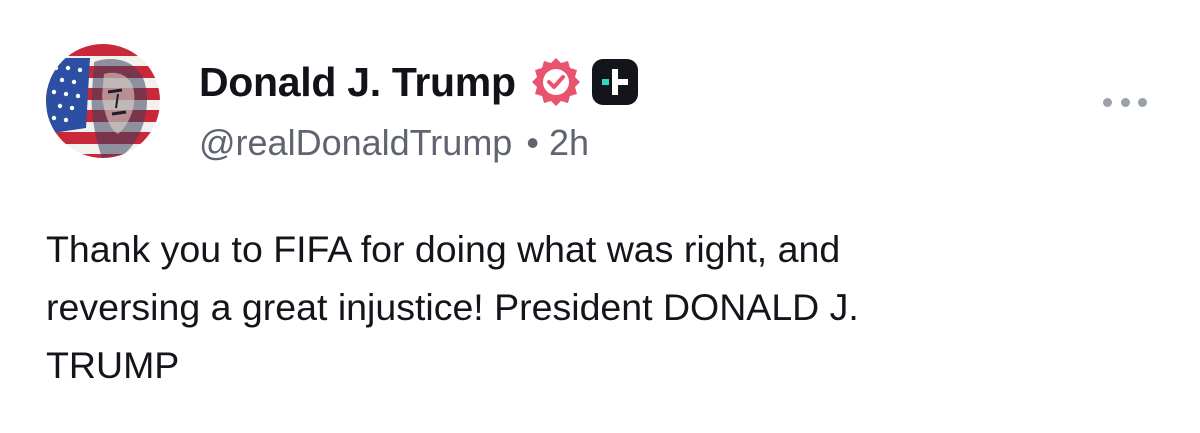 The width and height of the screenshot is (1200, 433). I want to click on timestamp: 2h, so click(569, 143).